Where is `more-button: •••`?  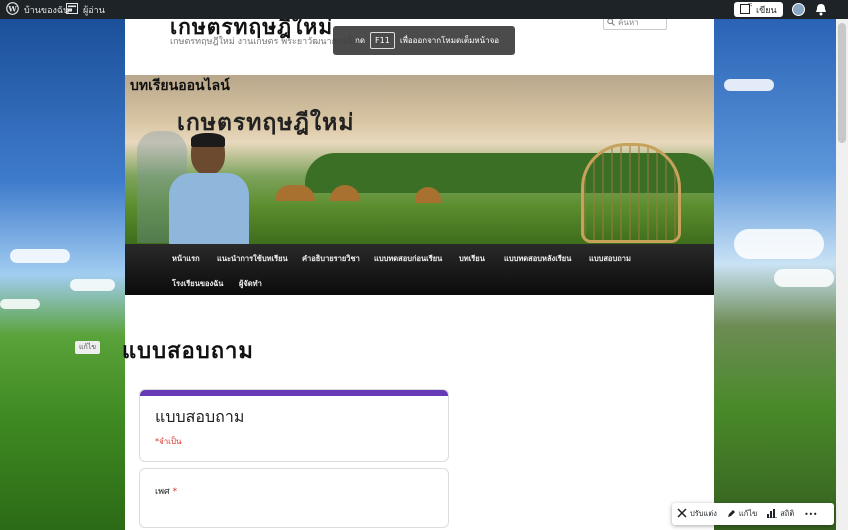
more-button: ••• is located at coordinates (810, 514).